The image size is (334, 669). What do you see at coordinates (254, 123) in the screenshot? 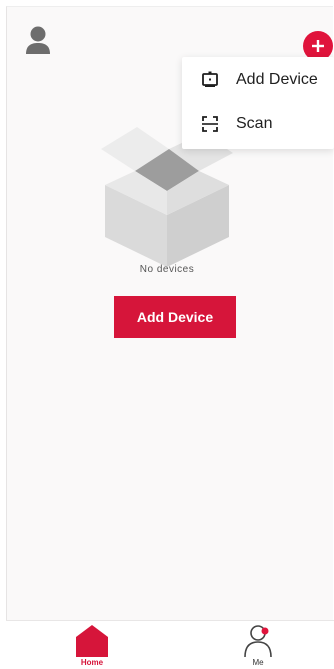
I see `menu-item-label: Scan` at bounding box center [254, 123].